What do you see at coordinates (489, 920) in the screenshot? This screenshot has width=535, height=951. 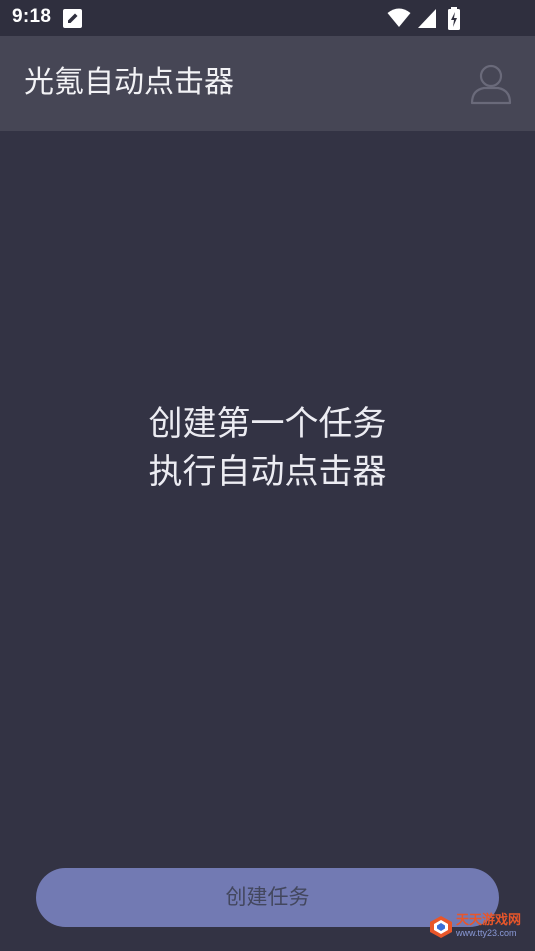 I see `watermark-title: 天天游戏网` at bounding box center [489, 920].